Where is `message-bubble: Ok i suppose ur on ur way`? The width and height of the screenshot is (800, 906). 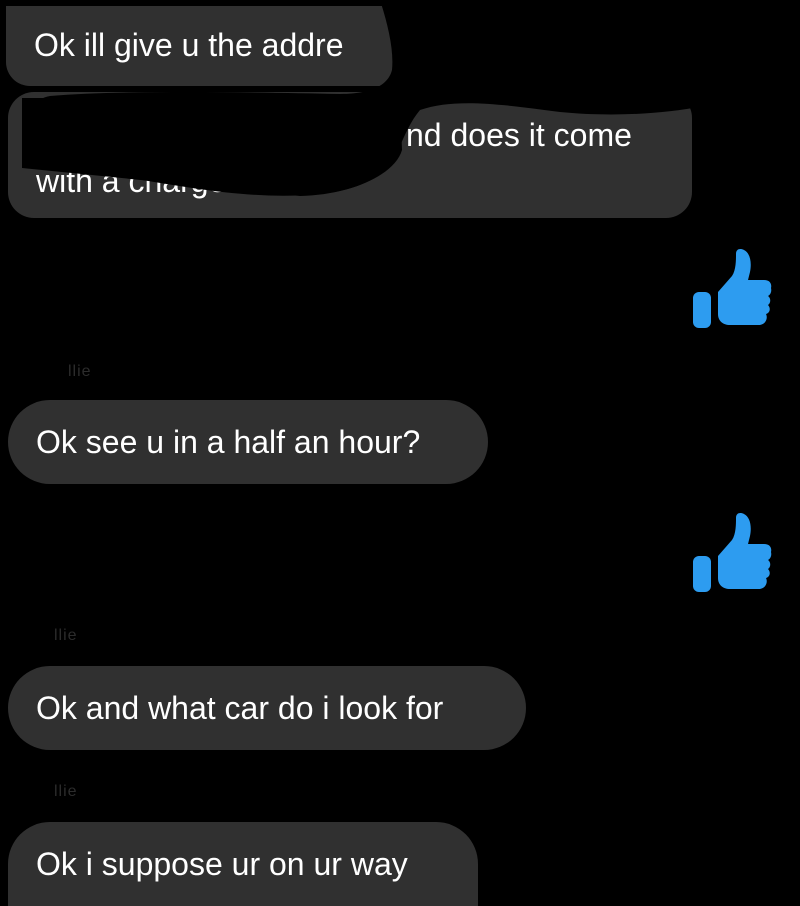 message-bubble: Ok i suppose ur on ur way is located at coordinates (243, 864).